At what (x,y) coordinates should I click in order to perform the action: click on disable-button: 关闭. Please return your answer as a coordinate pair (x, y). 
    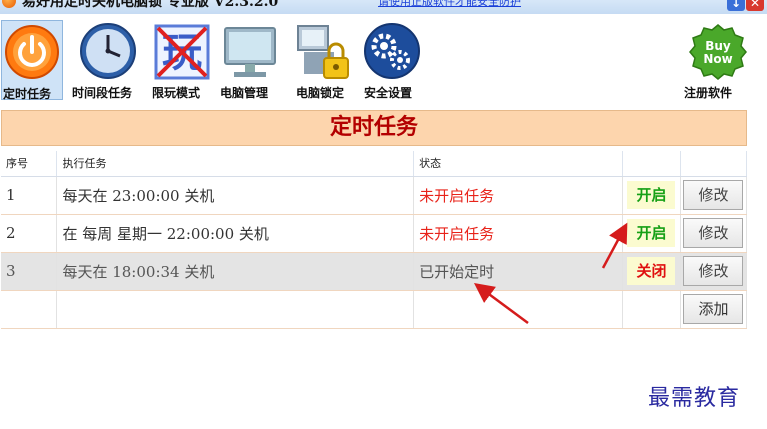
    Looking at the image, I should click on (651, 271).